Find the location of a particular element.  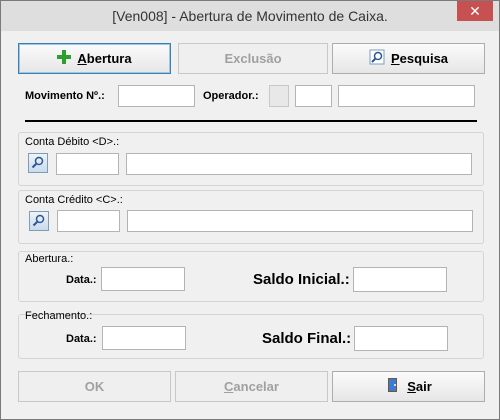

abertura-data-label: Data.: is located at coordinates (81, 280).